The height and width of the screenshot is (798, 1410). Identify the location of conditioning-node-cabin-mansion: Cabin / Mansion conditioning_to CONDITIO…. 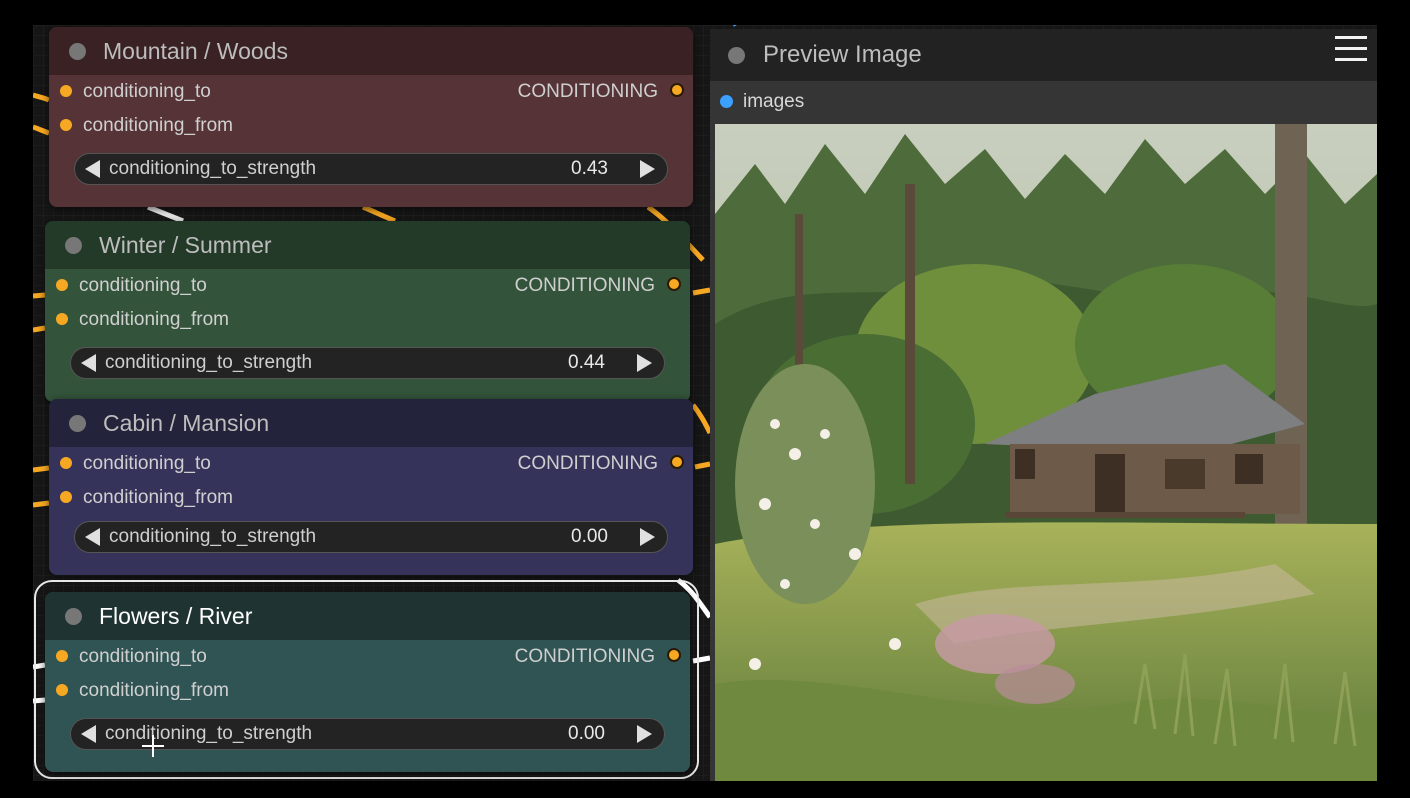
(371, 487).